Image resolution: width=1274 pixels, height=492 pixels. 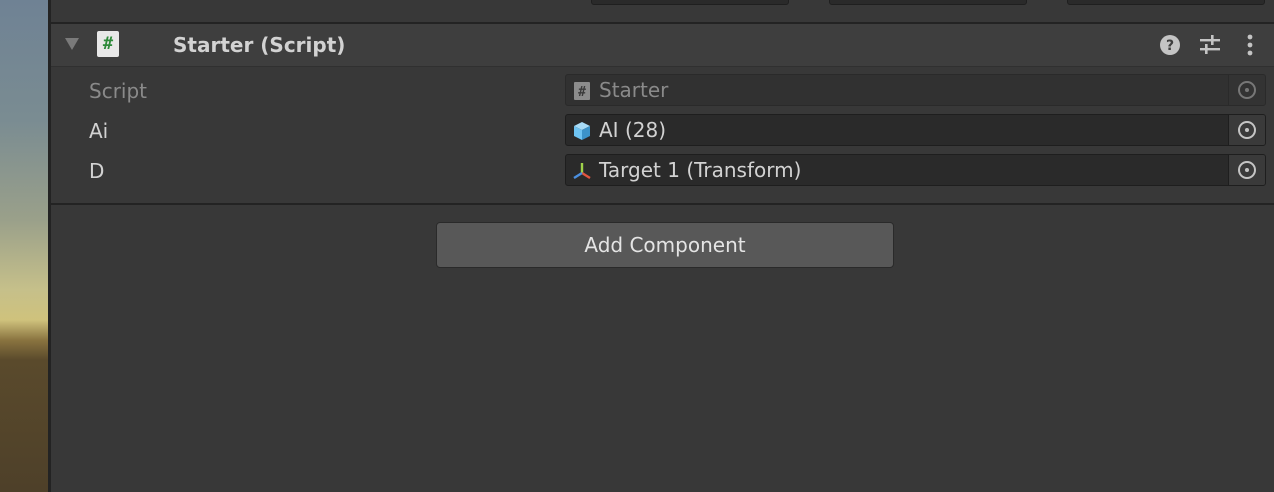 I want to click on scene-view-edge, so click(x=24, y=246).